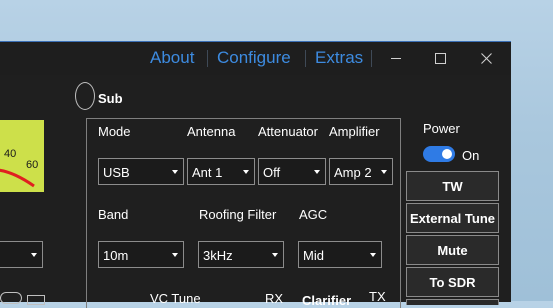  Describe the element at coordinates (207, 172) in the screenshot. I see `antenna-value: Ant 1` at that location.